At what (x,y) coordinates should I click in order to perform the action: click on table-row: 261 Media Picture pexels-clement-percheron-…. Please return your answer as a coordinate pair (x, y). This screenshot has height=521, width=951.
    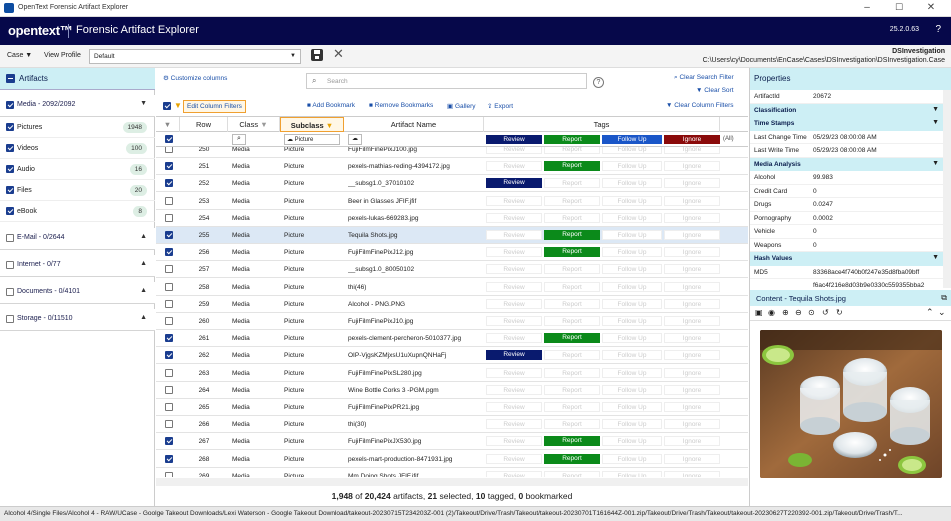
    Looking at the image, I should click on (452, 339).